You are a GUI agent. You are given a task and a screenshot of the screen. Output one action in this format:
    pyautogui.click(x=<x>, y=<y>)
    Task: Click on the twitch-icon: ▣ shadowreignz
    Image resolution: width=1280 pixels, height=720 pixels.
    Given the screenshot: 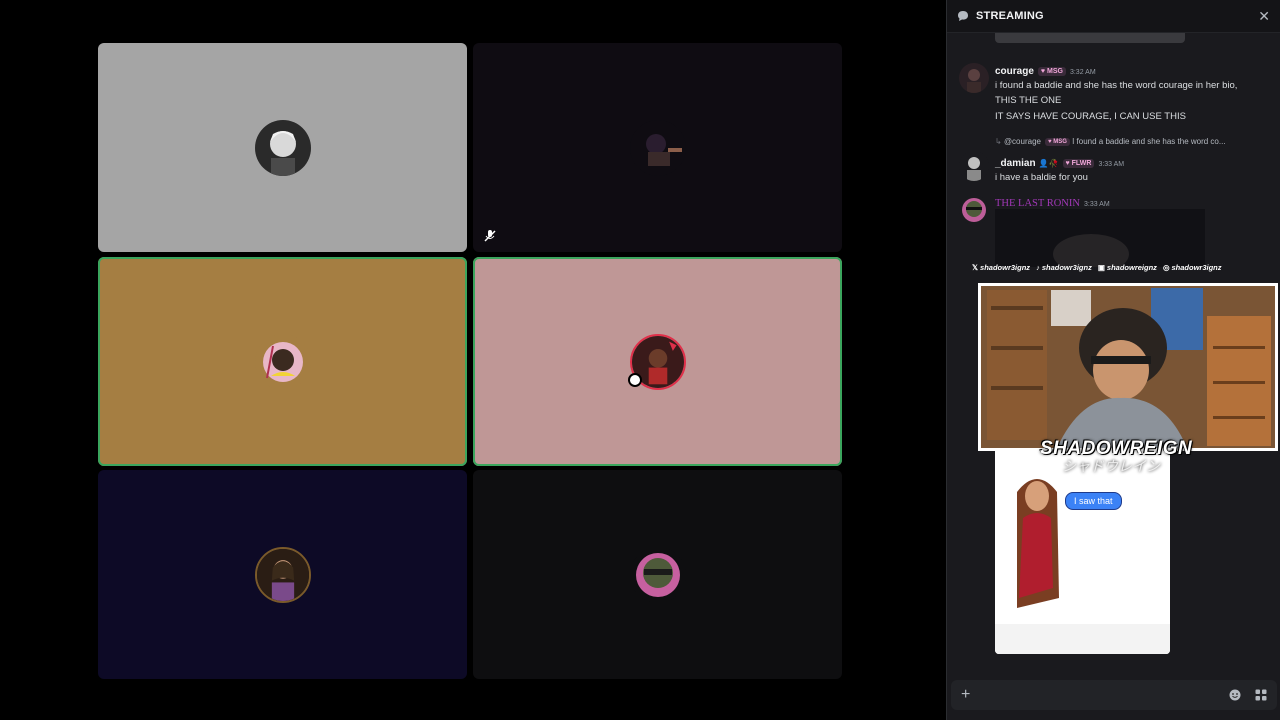 What is the action you would take?
    pyautogui.click(x=1127, y=267)
    